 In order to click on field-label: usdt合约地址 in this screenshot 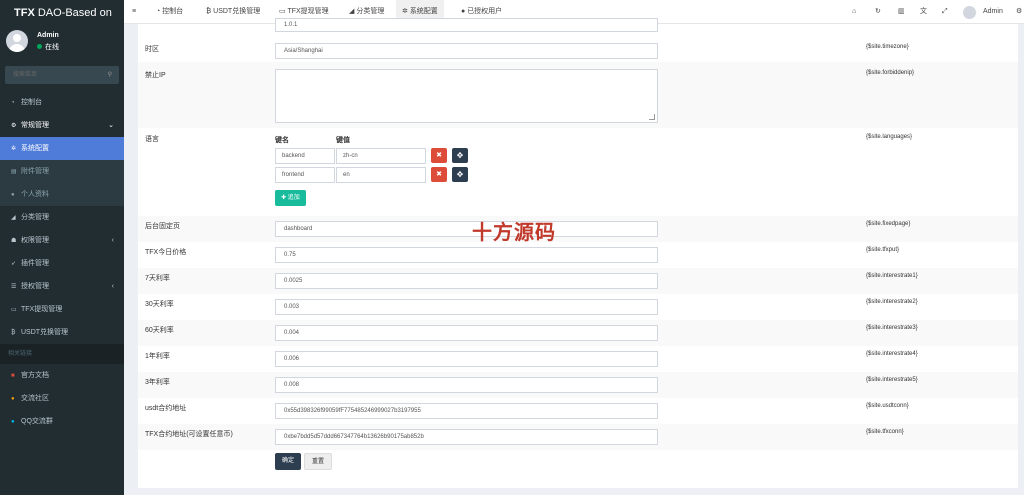, I will do `click(166, 408)`.